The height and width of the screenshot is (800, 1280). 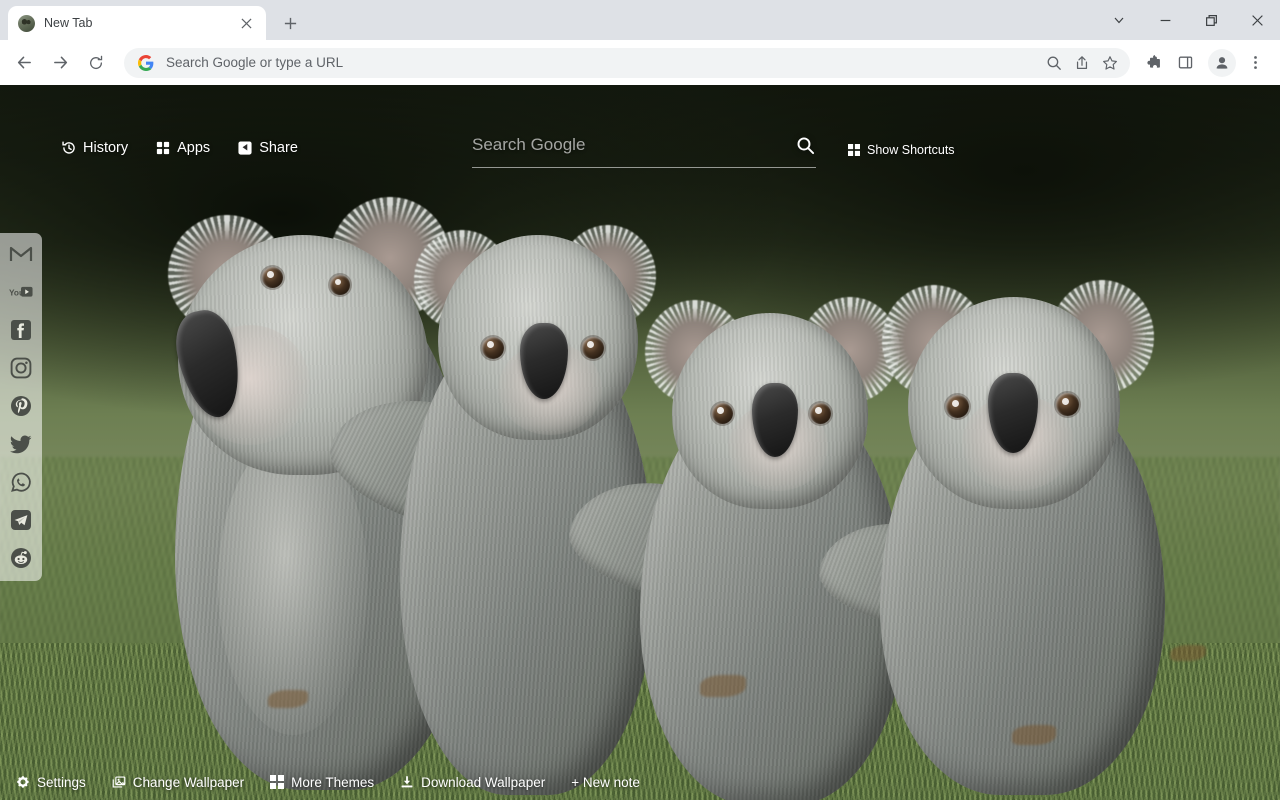 I want to click on browser-toolbar: Search Google or type a URL, so click(x=640, y=62).